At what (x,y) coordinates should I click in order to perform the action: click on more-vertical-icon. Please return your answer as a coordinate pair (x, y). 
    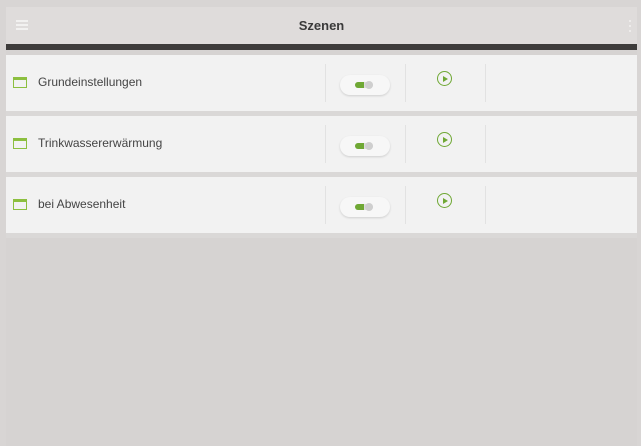
    Looking at the image, I should click on (629, 26).